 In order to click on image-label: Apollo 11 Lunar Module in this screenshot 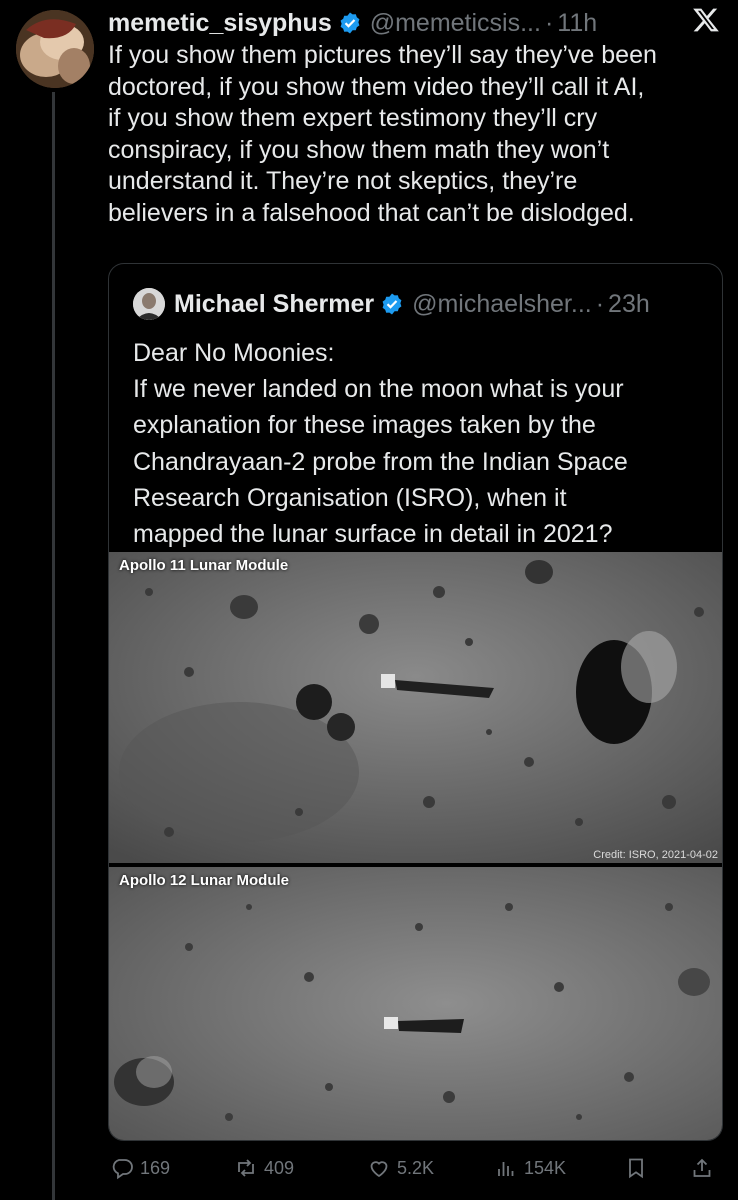, I will do `click(204, 565)`.